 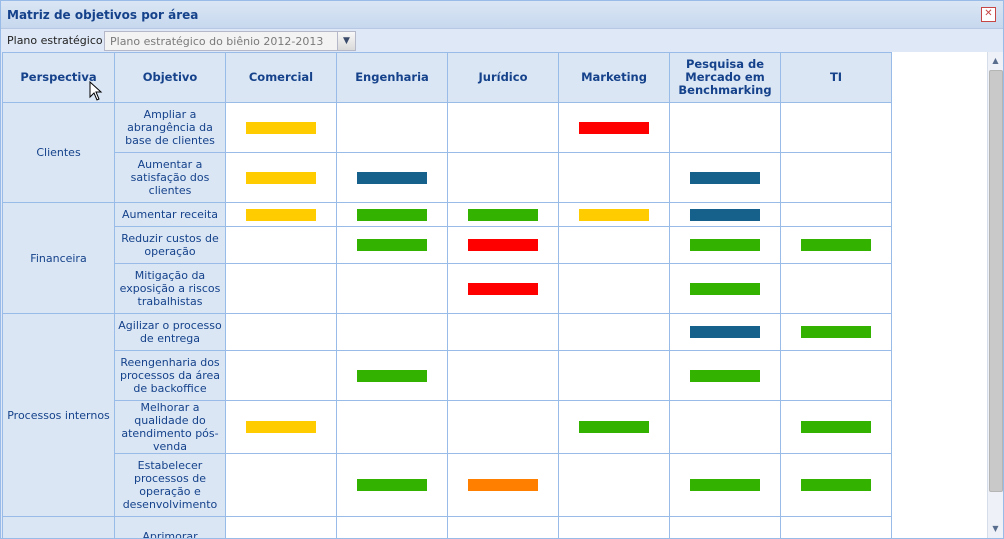 What do you see at coordinates (503, 77) in the screenshot?
I see `column-header: Jurídico` at bounding box center [503, 77].